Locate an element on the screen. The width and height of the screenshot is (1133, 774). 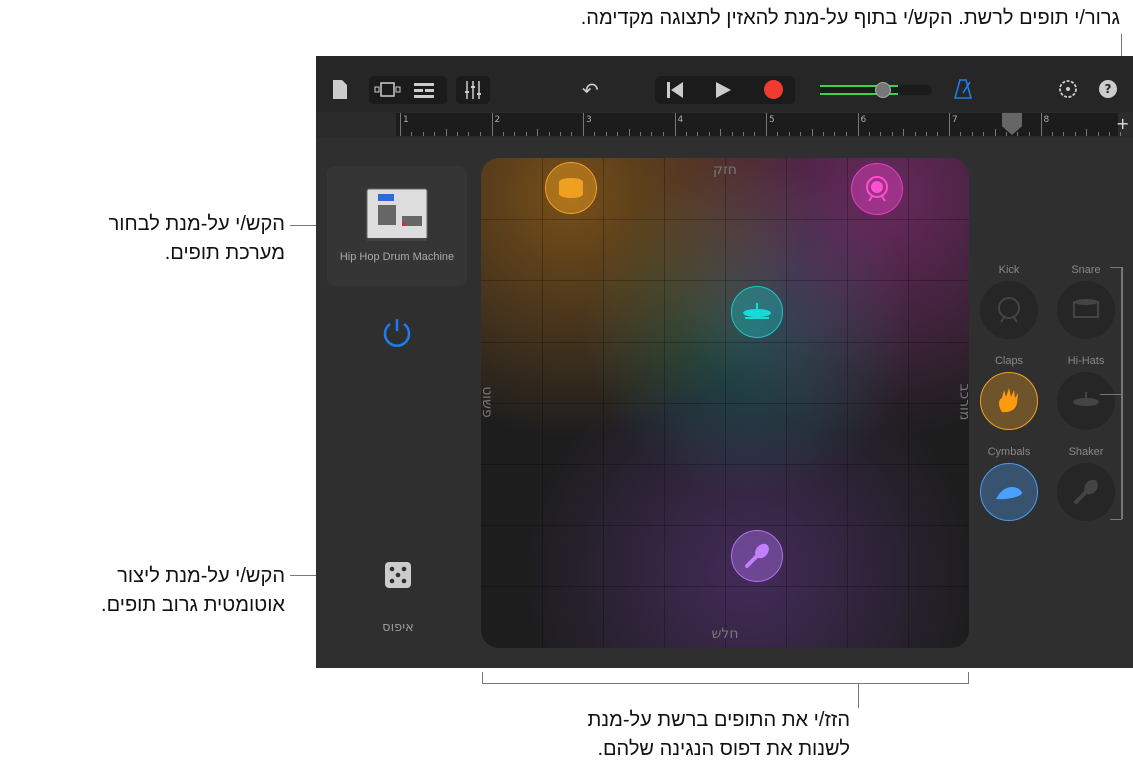
bar-number: 1 is located at coordinates (406, 120).